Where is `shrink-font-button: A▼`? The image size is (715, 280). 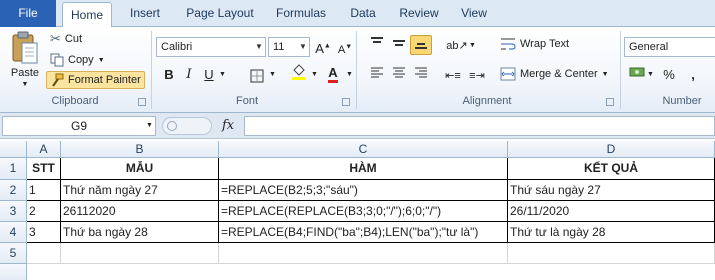 shrink-font-button: A▼ is located at coordinates (345, 47).